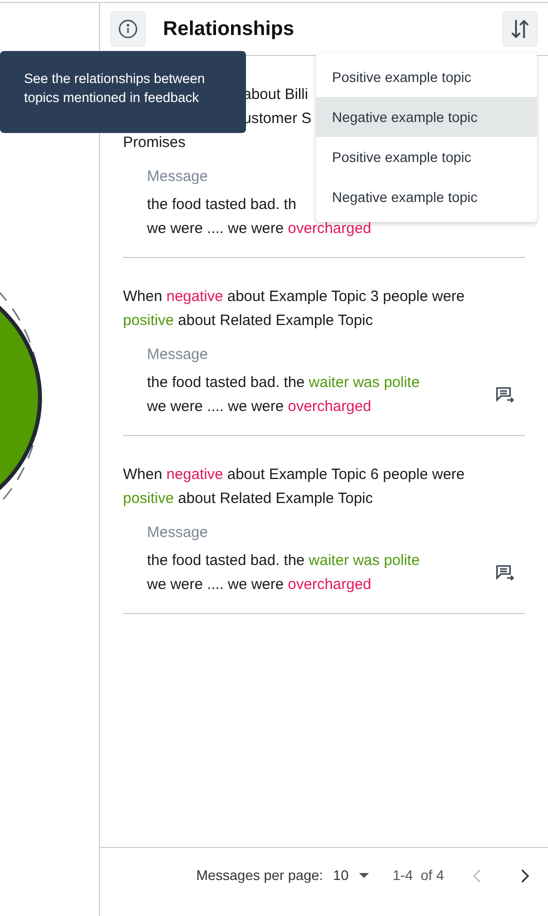 Image resolution: width=548 pixels, height=916 pixels. Describe the element at coordinates (418, 875) in the screenshot. I see `page-range: 1-4 of 4` at that location.